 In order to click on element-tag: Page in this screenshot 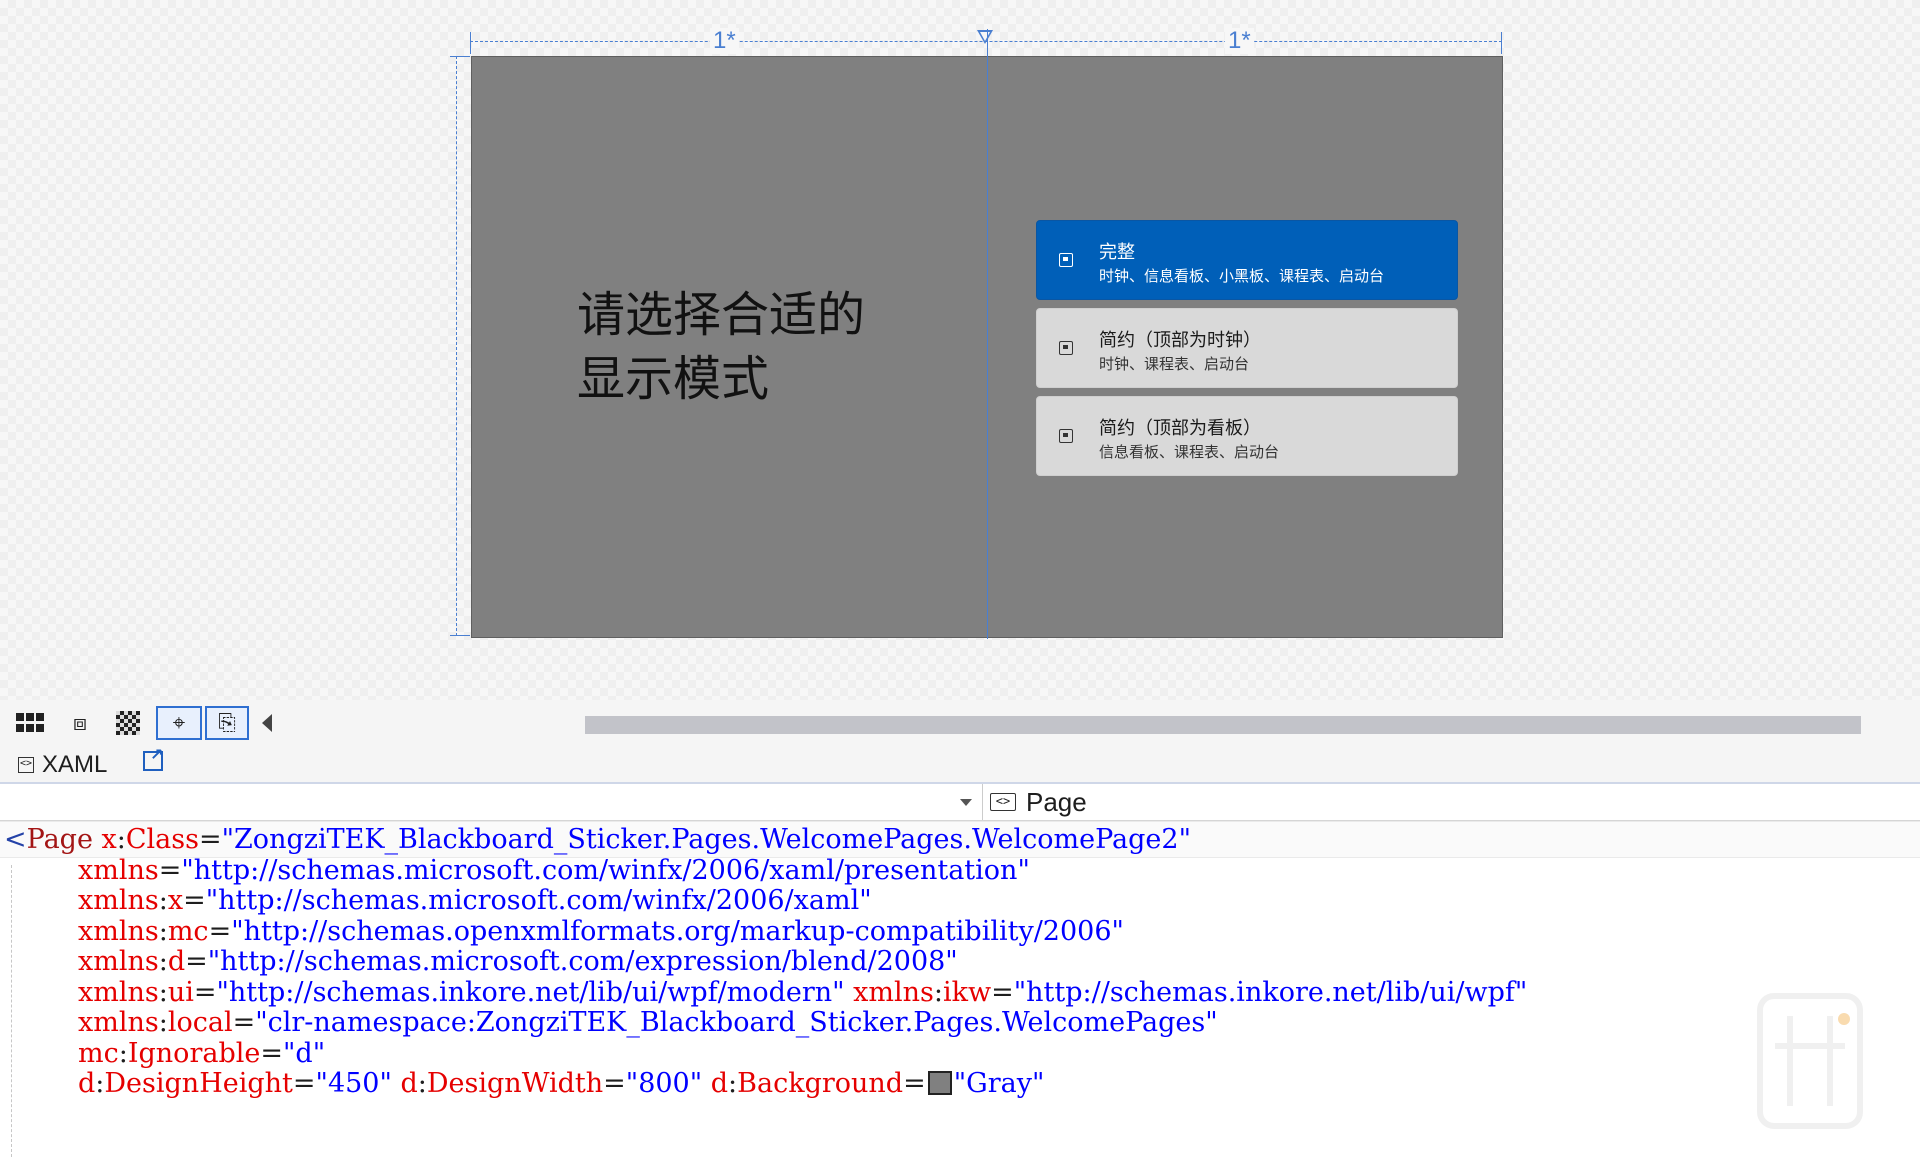, I will do `click(59, 839)`.